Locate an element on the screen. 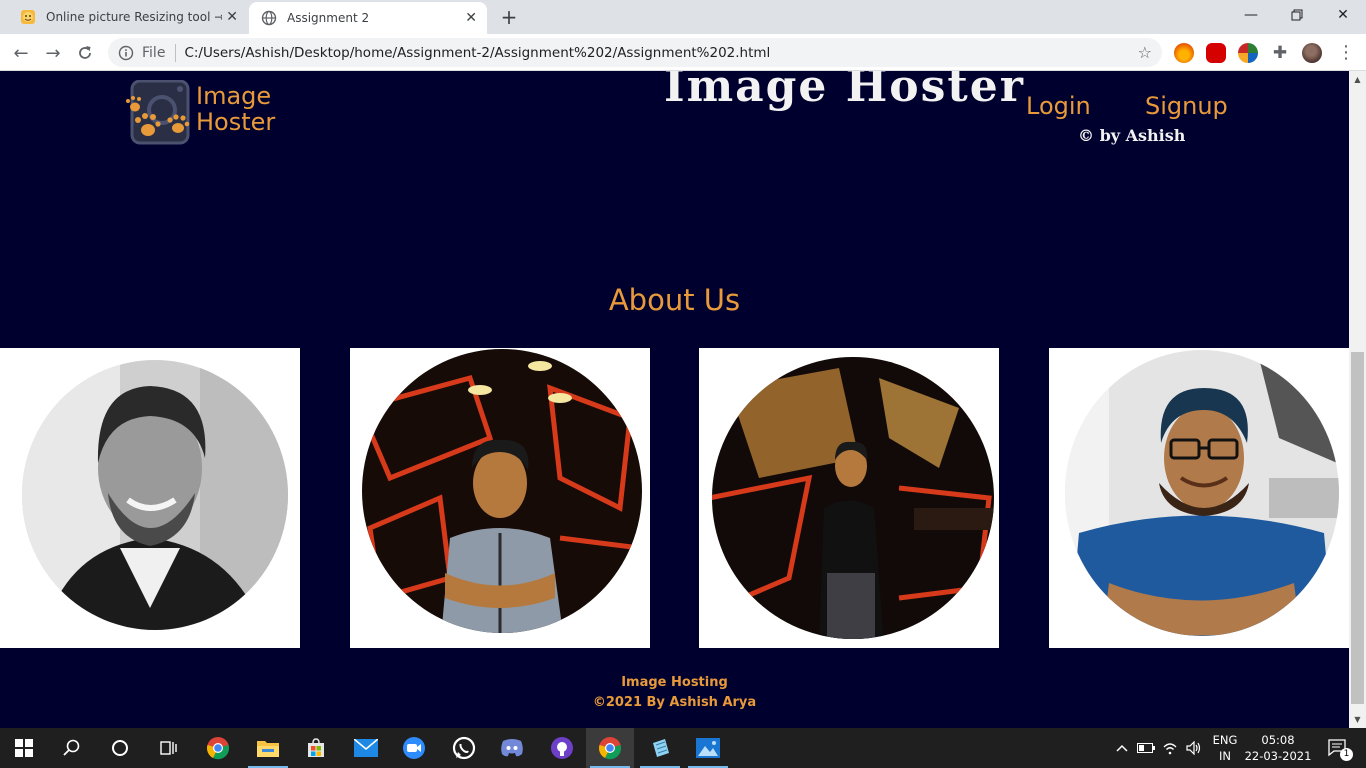 This screenshot has width=1366, height=768. profile-avatar-icon is located at coordinates (1312, 53).